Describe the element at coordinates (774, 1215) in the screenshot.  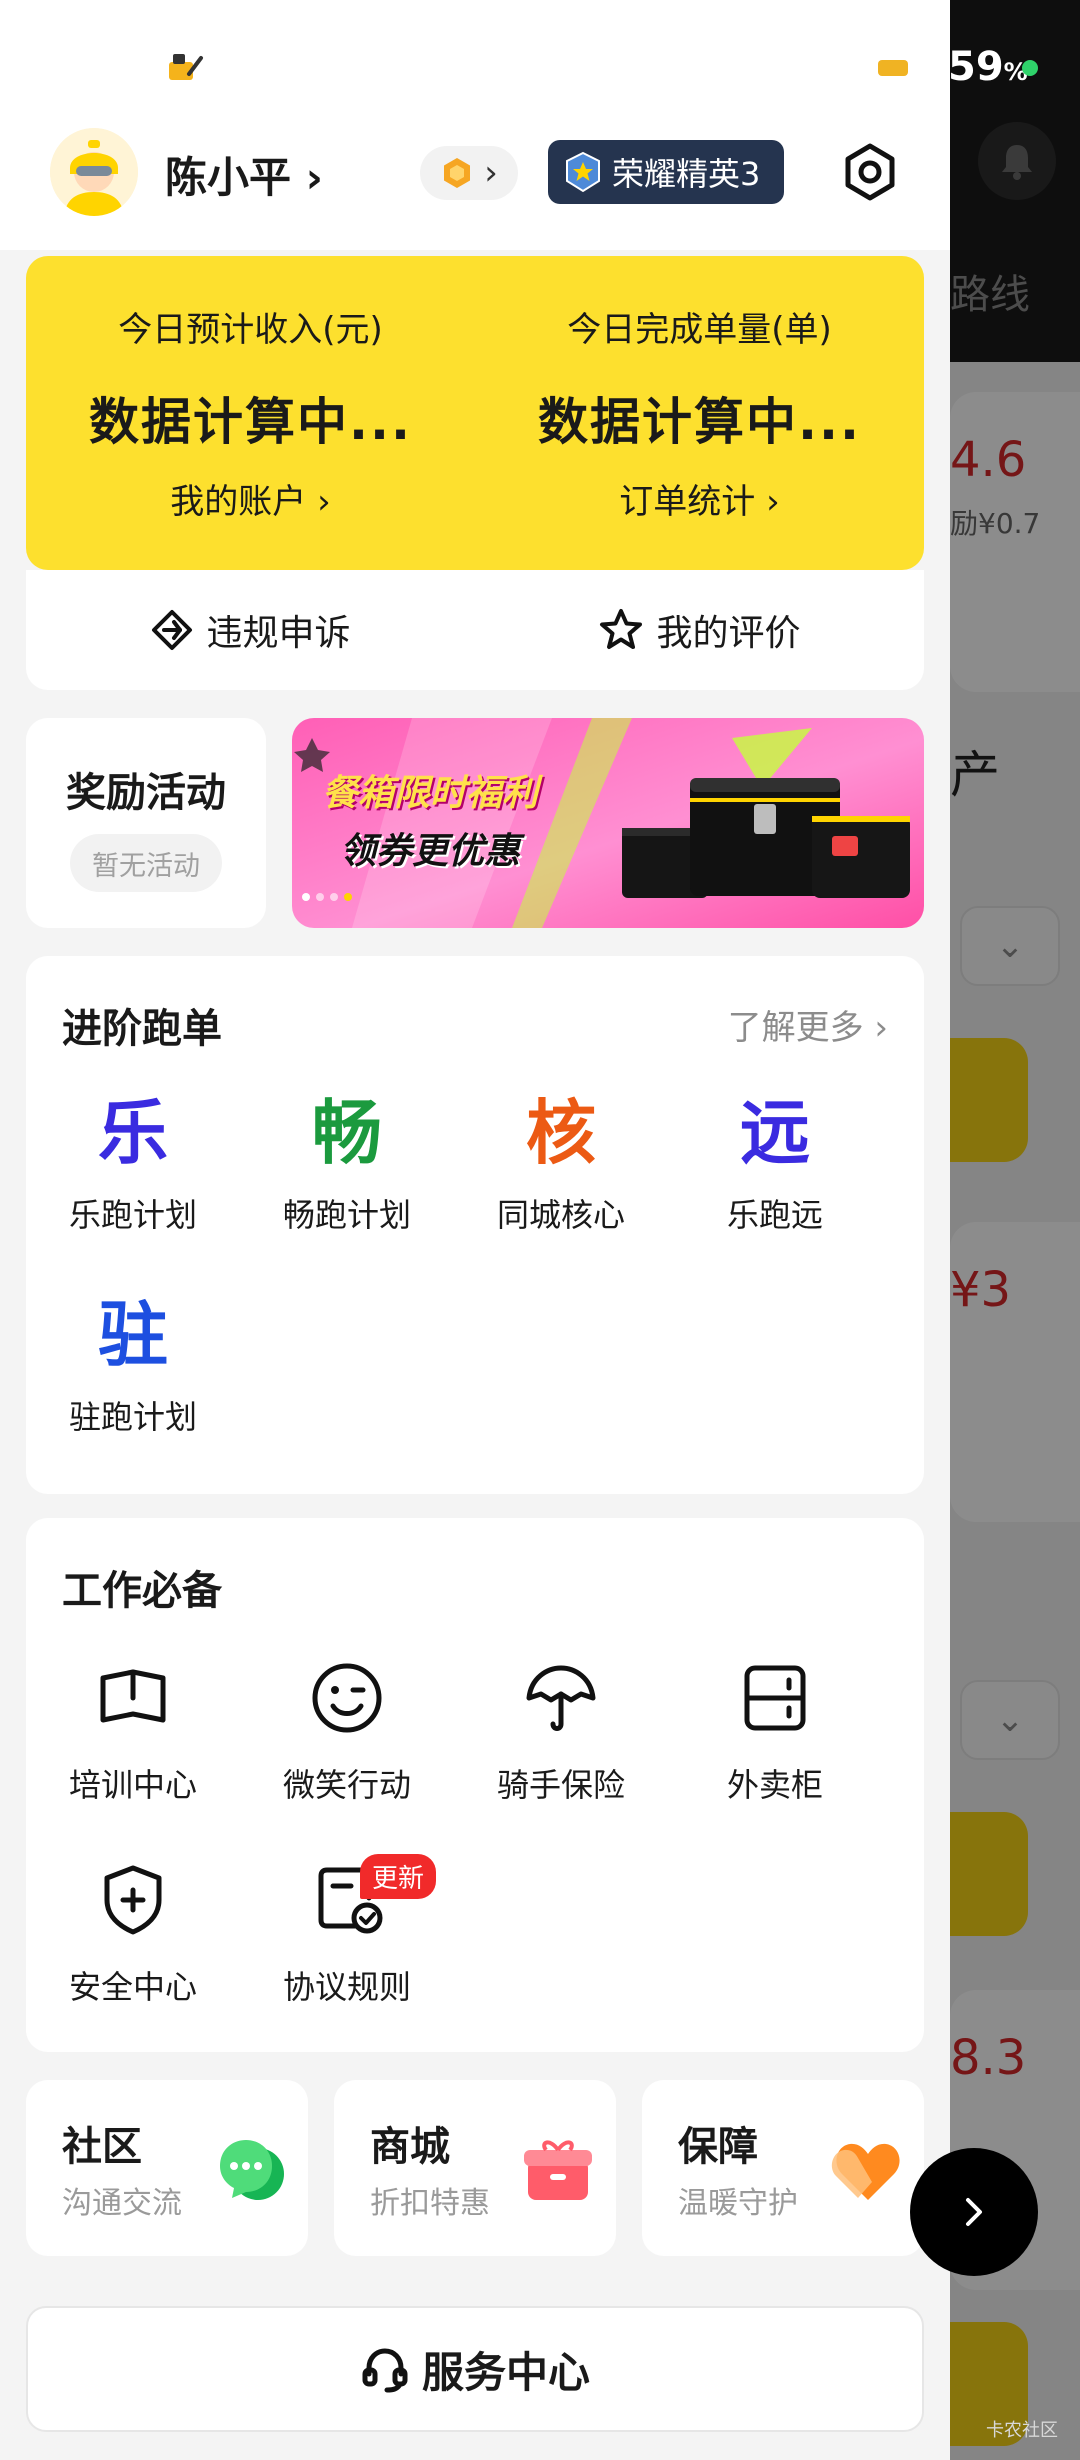
I see `plan-label: 乐跑远` at that location.